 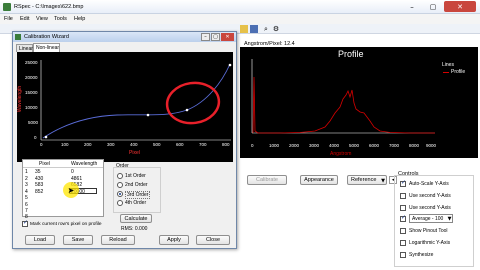 What do you see at coordinates (40, 240) in the screenshot?
I see `load-button: Load` at bounding box center [40, 240].